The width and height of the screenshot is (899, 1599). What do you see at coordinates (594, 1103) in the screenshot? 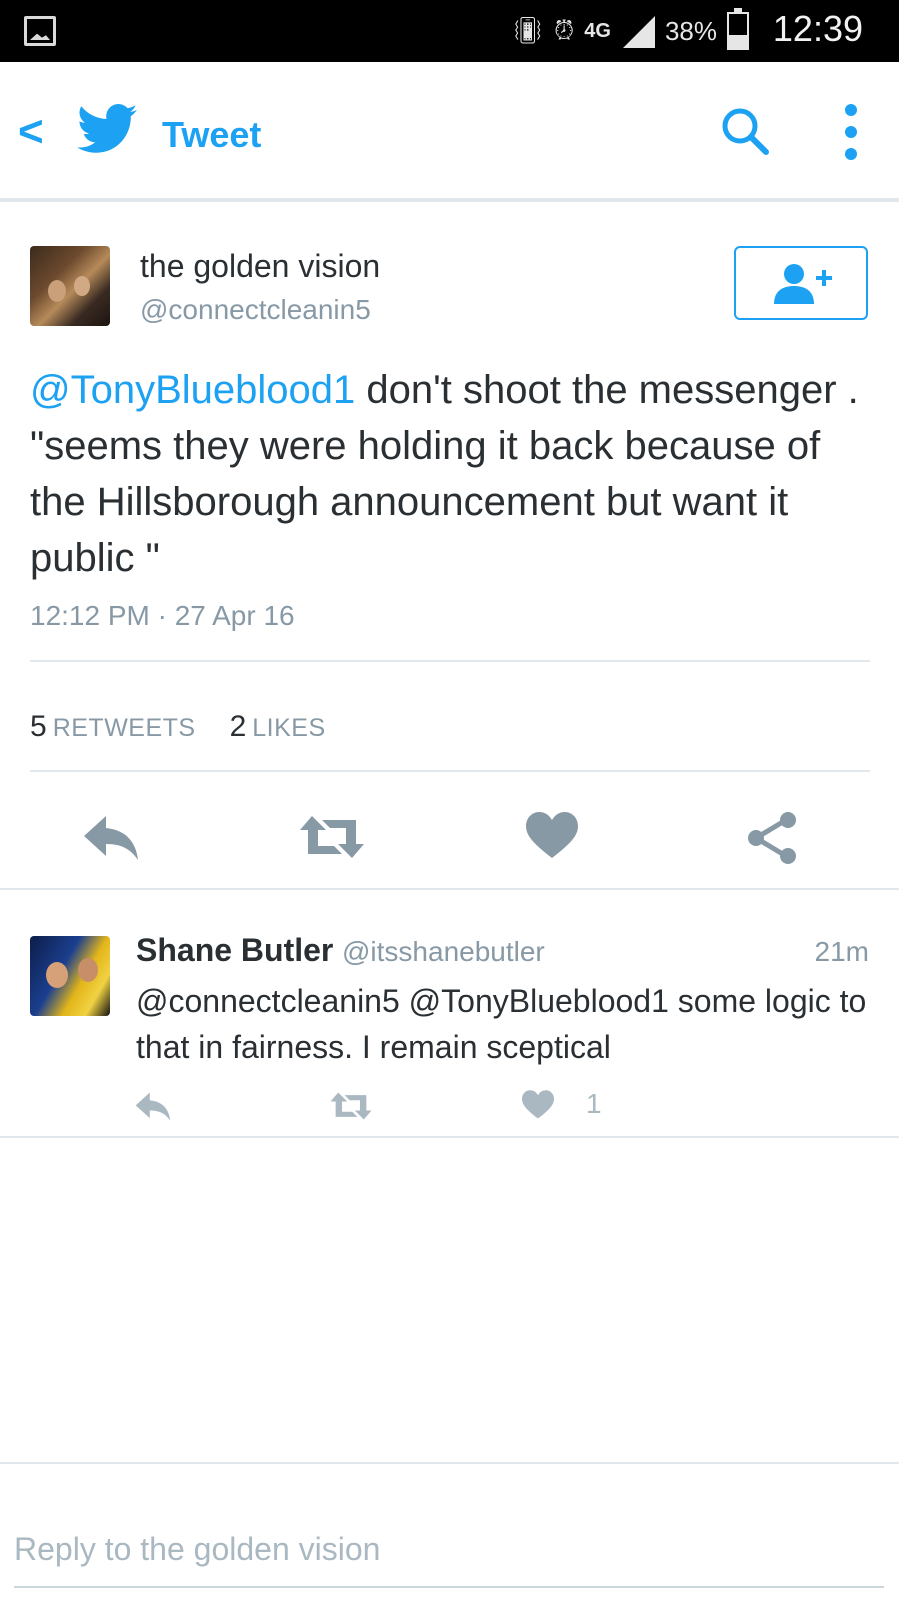
I see `reply-like-count: 1` at bounding box center [594, 1103].